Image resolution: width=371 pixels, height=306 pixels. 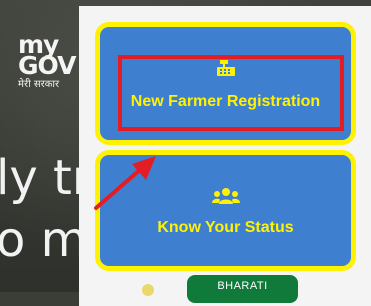 What do you see at coordinates (148, 290) in the screenshot?
I see `status-dot` at bounding box center [148, 290].